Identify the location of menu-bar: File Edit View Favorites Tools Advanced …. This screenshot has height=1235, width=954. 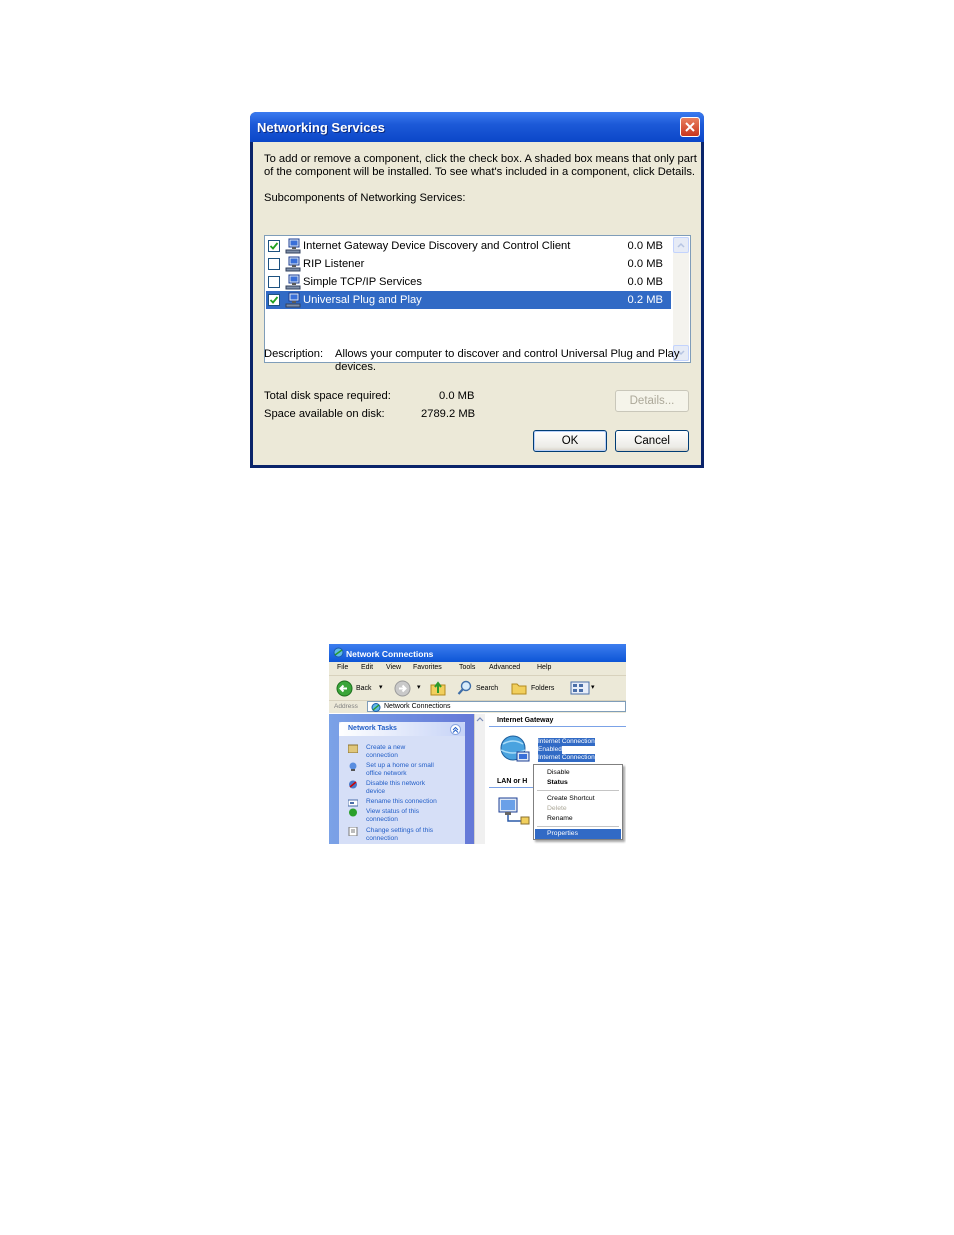
(477, 669).